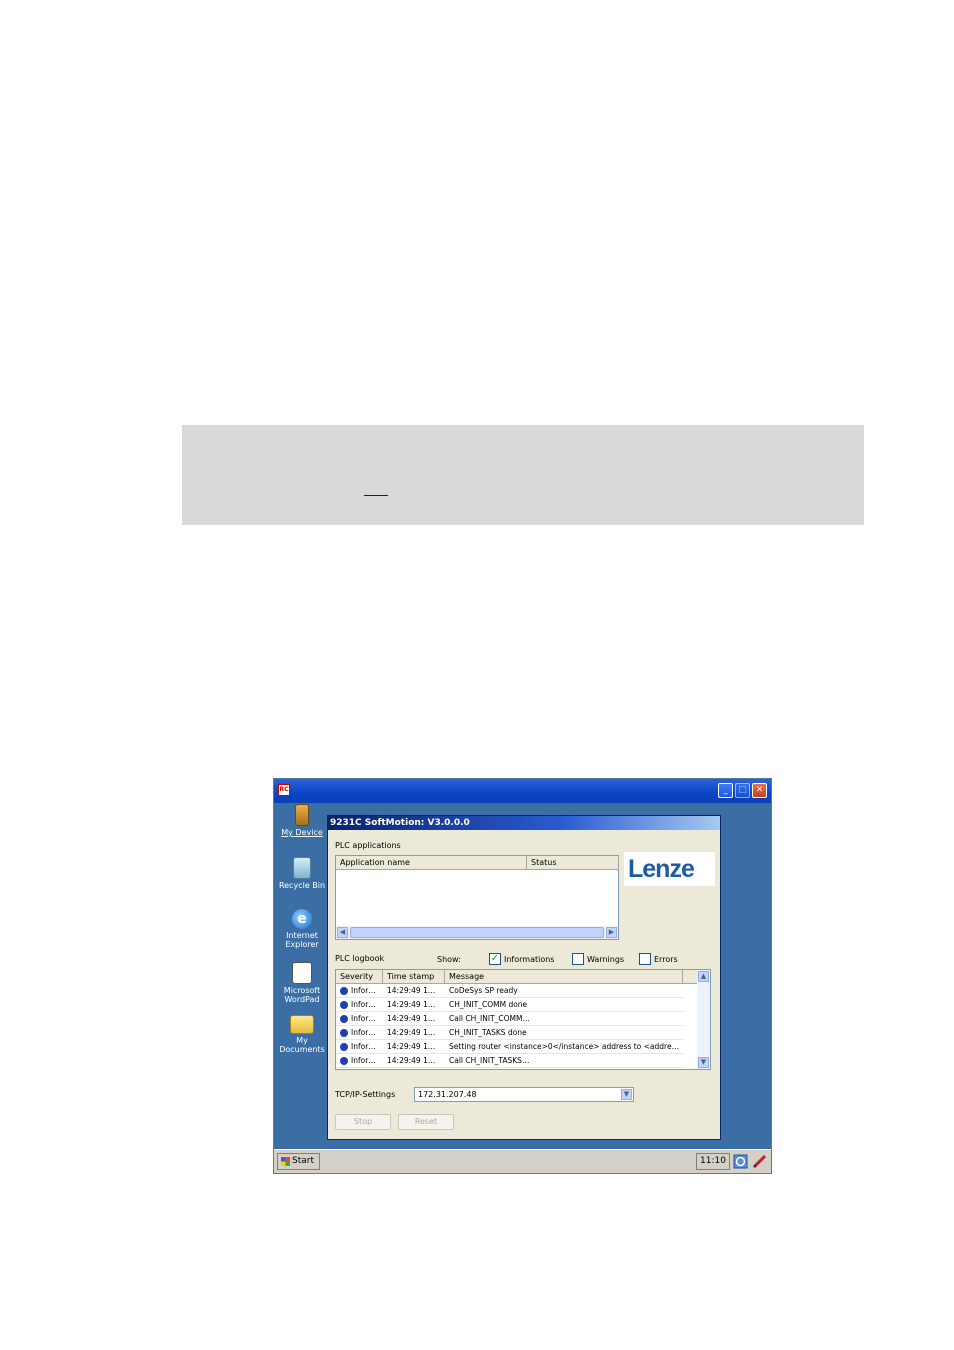  I want to click on window-title-bar: RC _ □ ✕, so click(522, 791).